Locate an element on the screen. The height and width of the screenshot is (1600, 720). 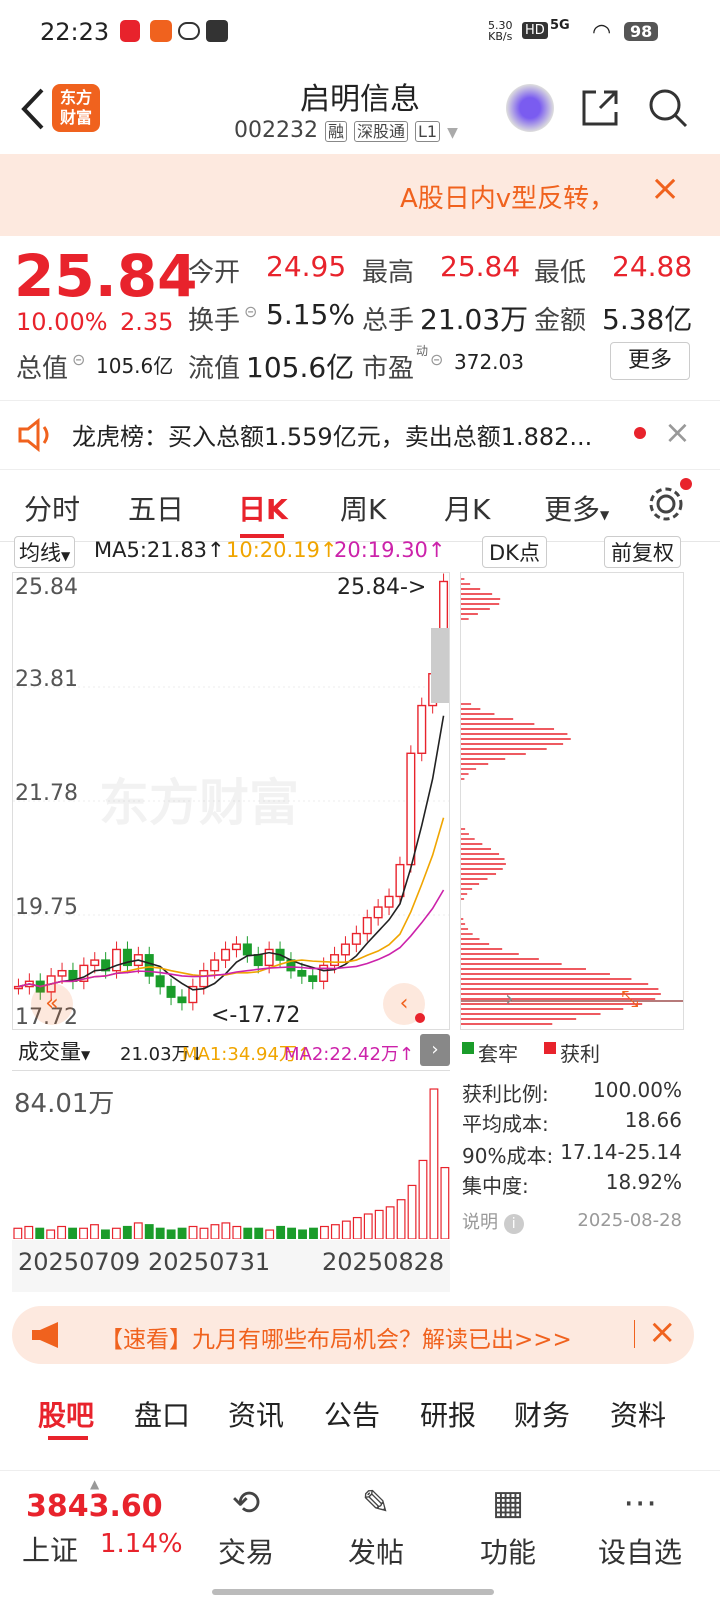
tab-monthly-k: 月K is located at coordinates (467, 508).